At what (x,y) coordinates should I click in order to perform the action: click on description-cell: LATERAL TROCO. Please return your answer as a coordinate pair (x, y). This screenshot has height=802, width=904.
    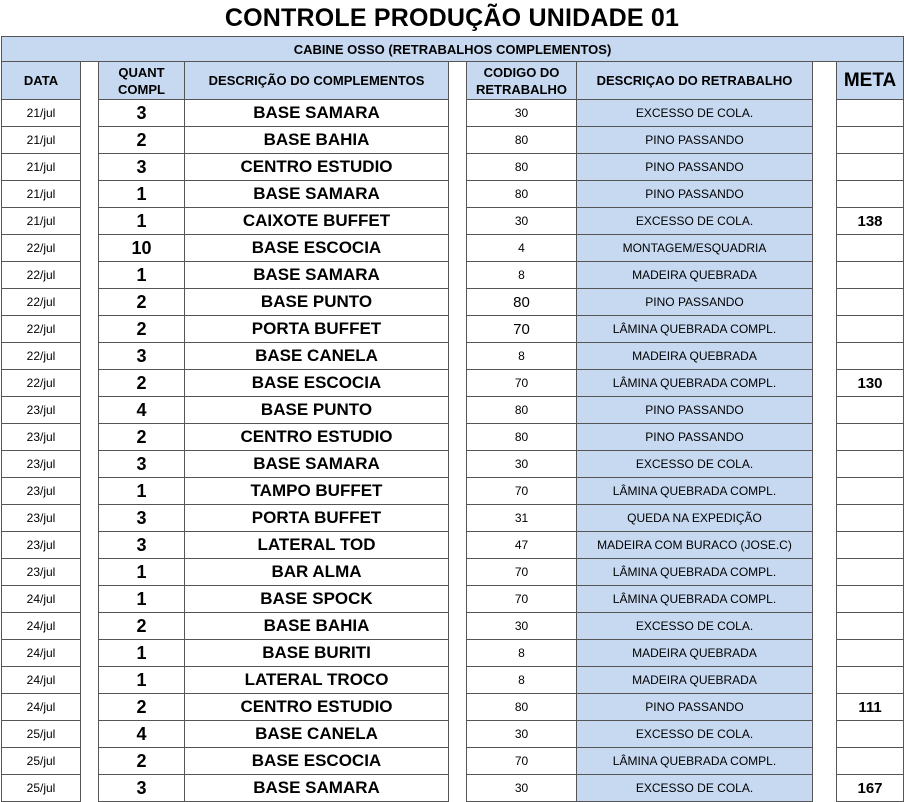
    Looking at the image, I should click on (316, 680).